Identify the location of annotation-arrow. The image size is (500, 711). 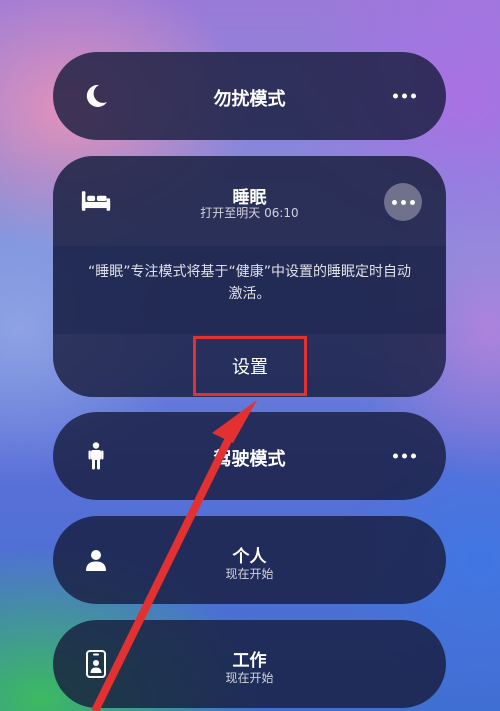
(174, 555).